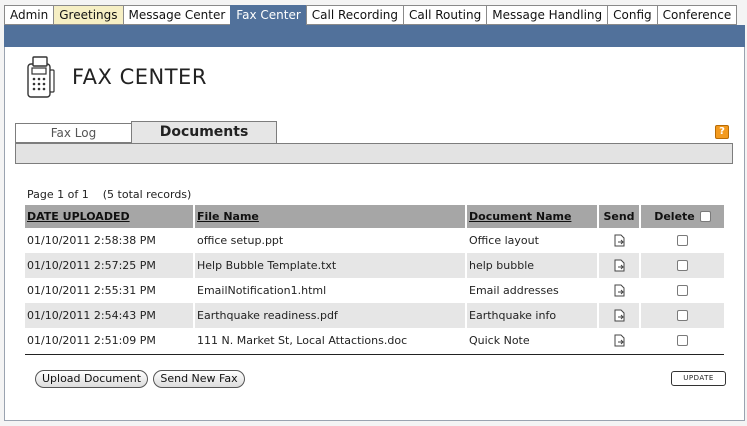  What do you see at coordinates (445, 15) in the screenshot?
I see `nav-tab-call-routing: Call Routing` at bounding box center [445, 15].